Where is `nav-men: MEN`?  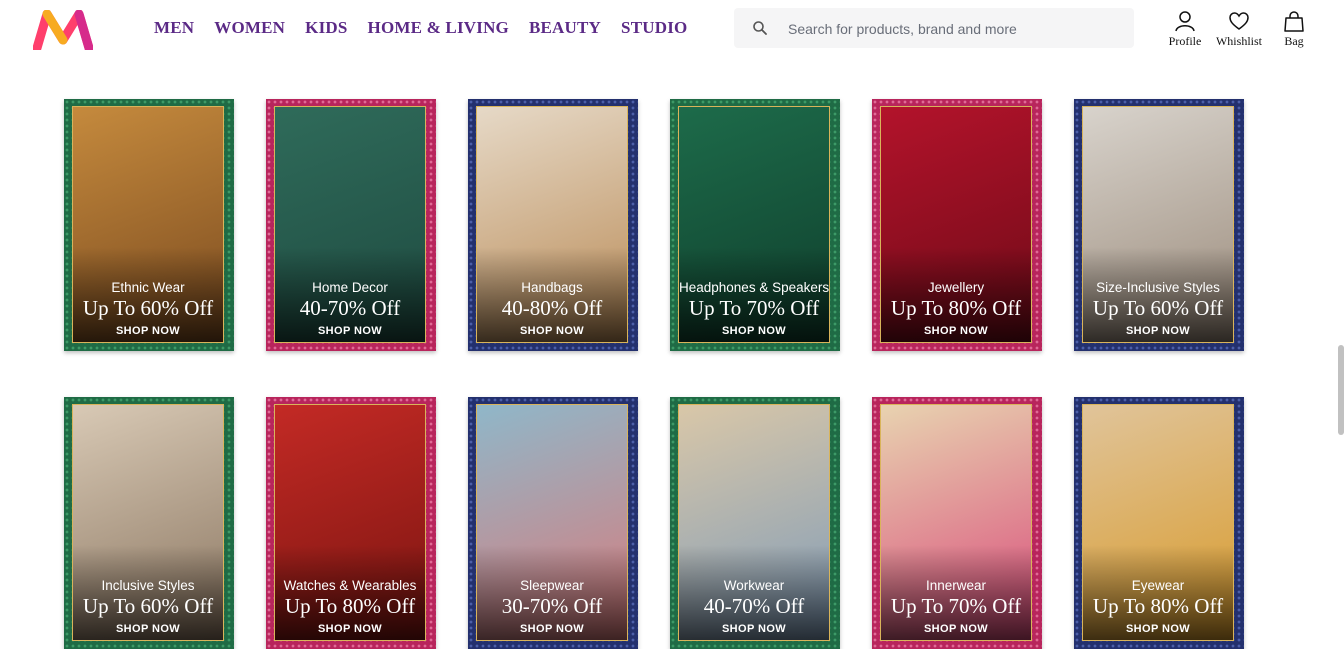 nav-men: MEN is located at coordinates (174, 28).